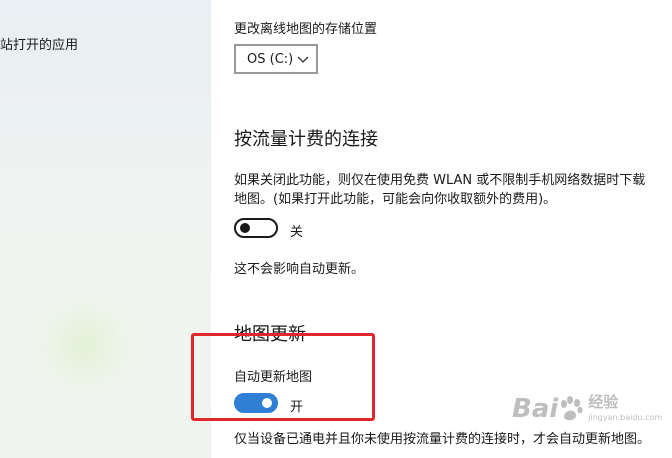 Image resolution: width=672 pixels, height=458 pixels. I want to click on auto-update-footer-text: 仅当设备已通电并且你未使用按流量计费的连接时，才会自动更新地图。, so click(442, 439).